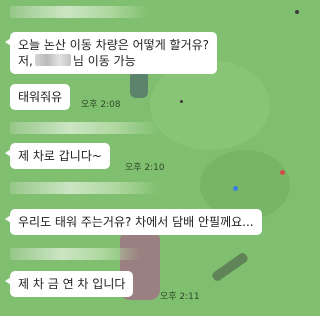  I want to click on blurred-name, so click(52, 60).